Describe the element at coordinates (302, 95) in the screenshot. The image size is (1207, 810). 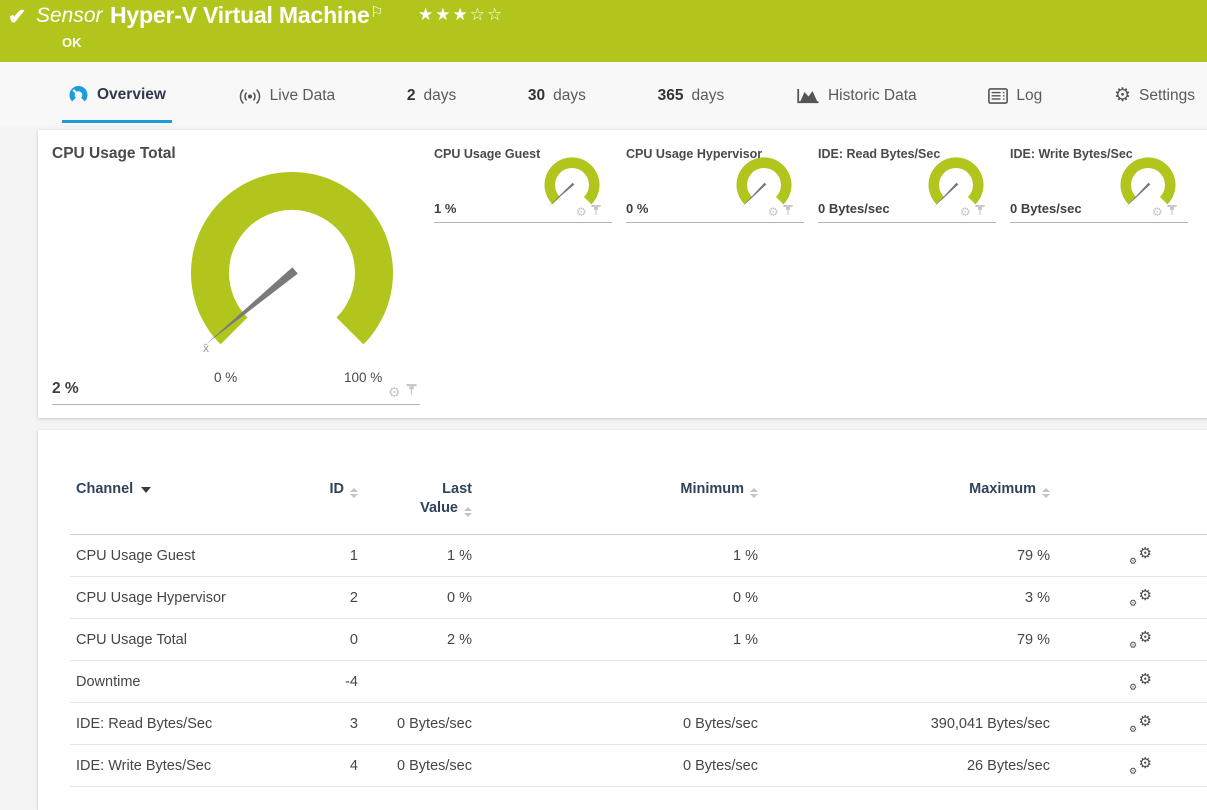
I see `tab-label: Live Data` at that location.